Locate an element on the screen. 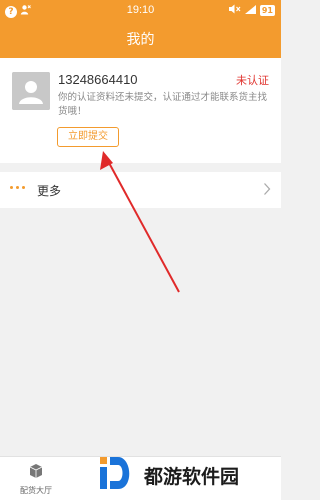  tab-dispatch-hall: 配货大厅 is located at coordinates (36, 479).